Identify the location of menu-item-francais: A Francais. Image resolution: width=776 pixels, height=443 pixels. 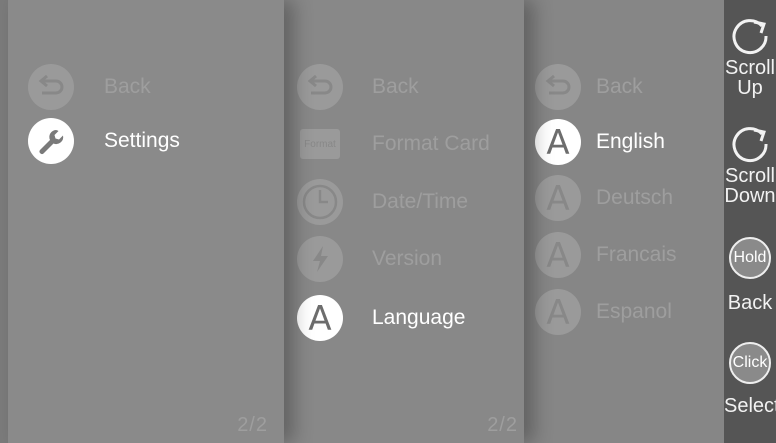
(624, 255).